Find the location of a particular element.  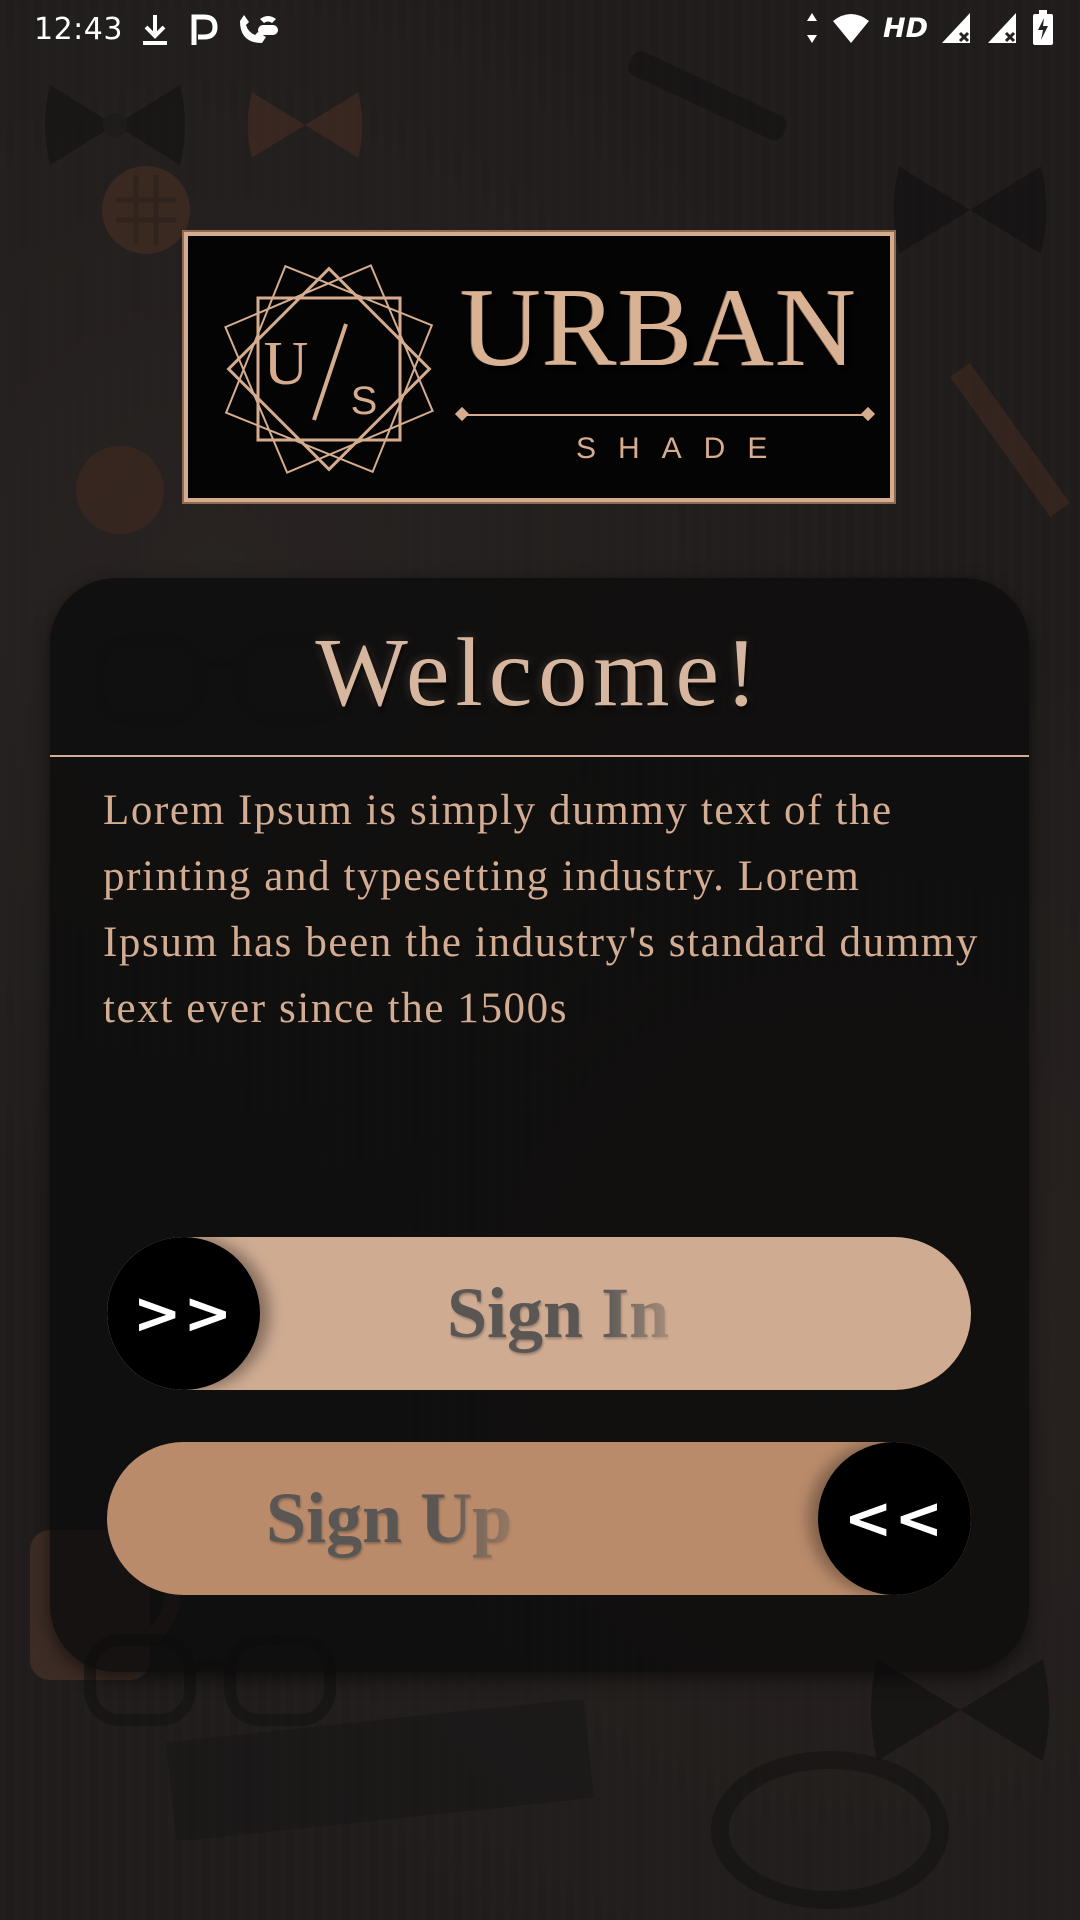

sign-in-label: Sign In is located at coordinates (558, 1313).